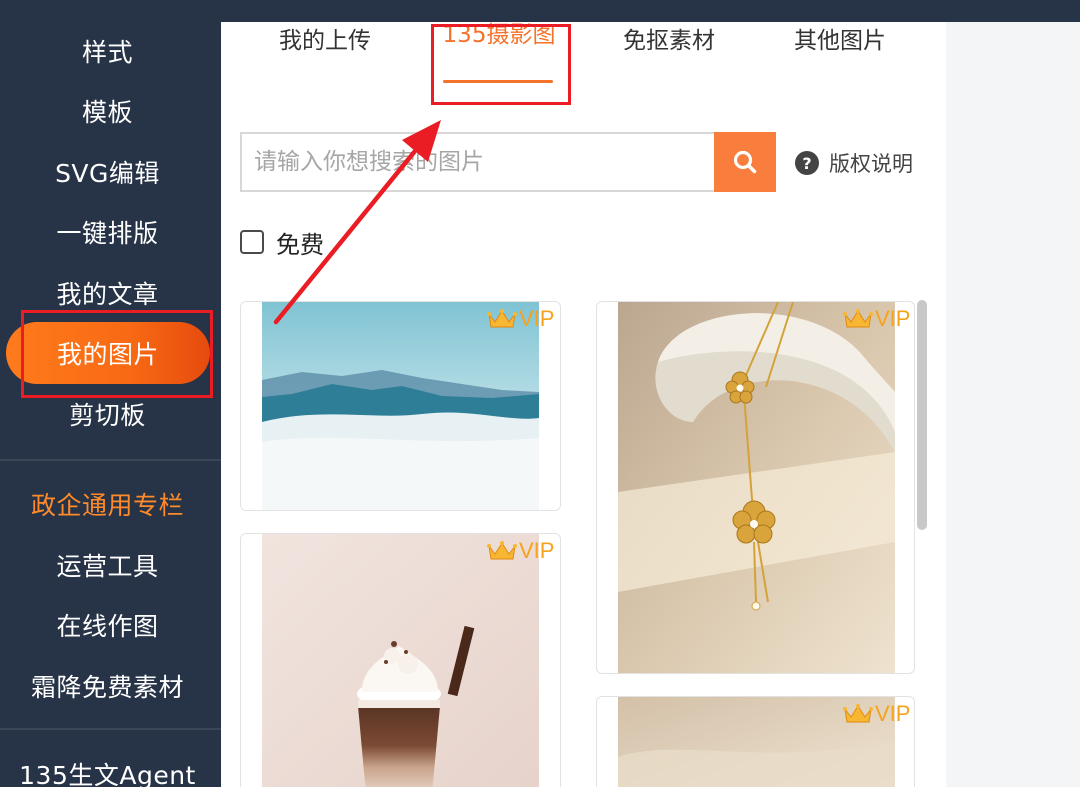 Image resolution: width=1080 pixels, height=787 pixels. I want to click on tab-other-images: 其他图片, so click(840, 38).